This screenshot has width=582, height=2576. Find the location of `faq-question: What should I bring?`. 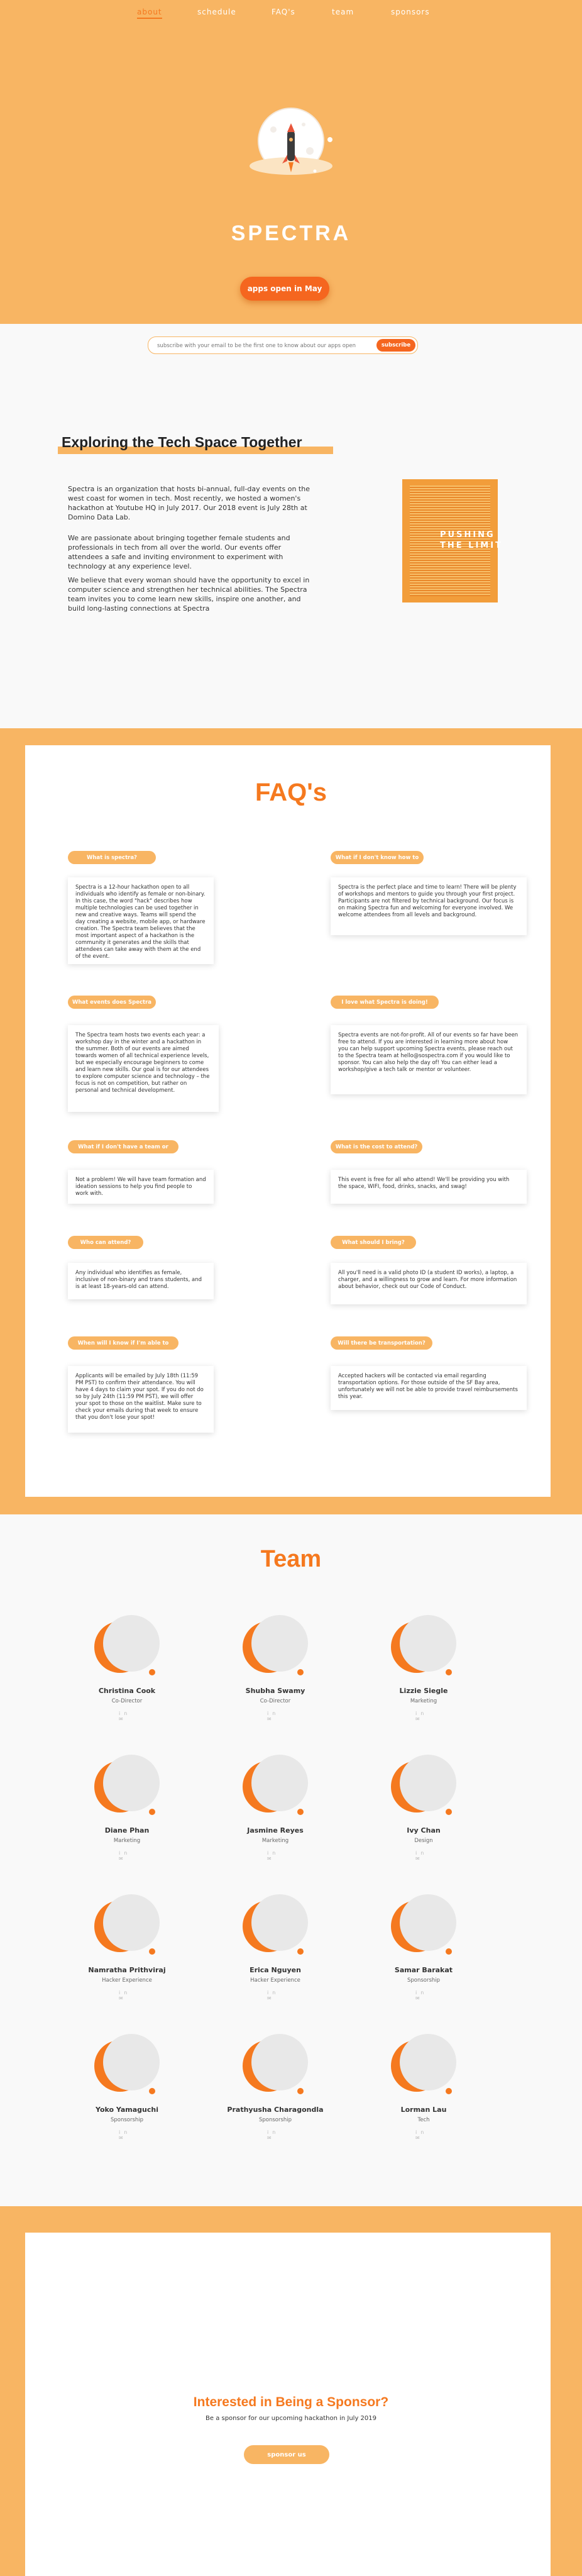

faq-question: What should I bring? is located at coordinates (373, 1242).